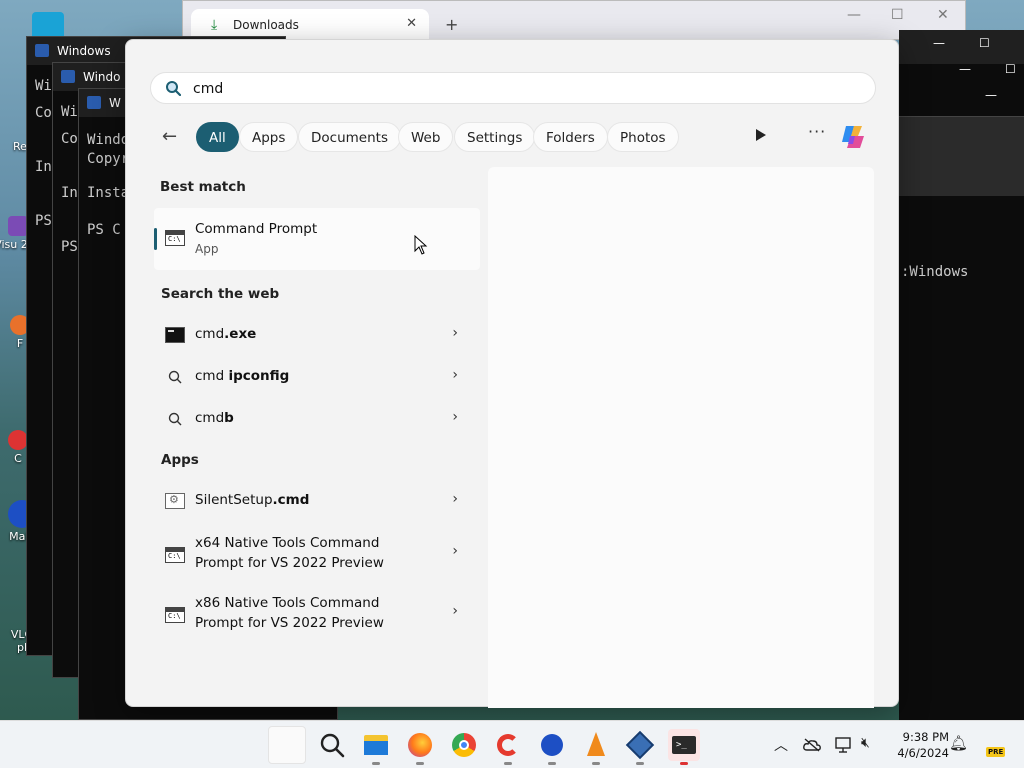  Describe the element at coordinates (596, 747) in the screenshot. I see `vlc-icon` at that location.